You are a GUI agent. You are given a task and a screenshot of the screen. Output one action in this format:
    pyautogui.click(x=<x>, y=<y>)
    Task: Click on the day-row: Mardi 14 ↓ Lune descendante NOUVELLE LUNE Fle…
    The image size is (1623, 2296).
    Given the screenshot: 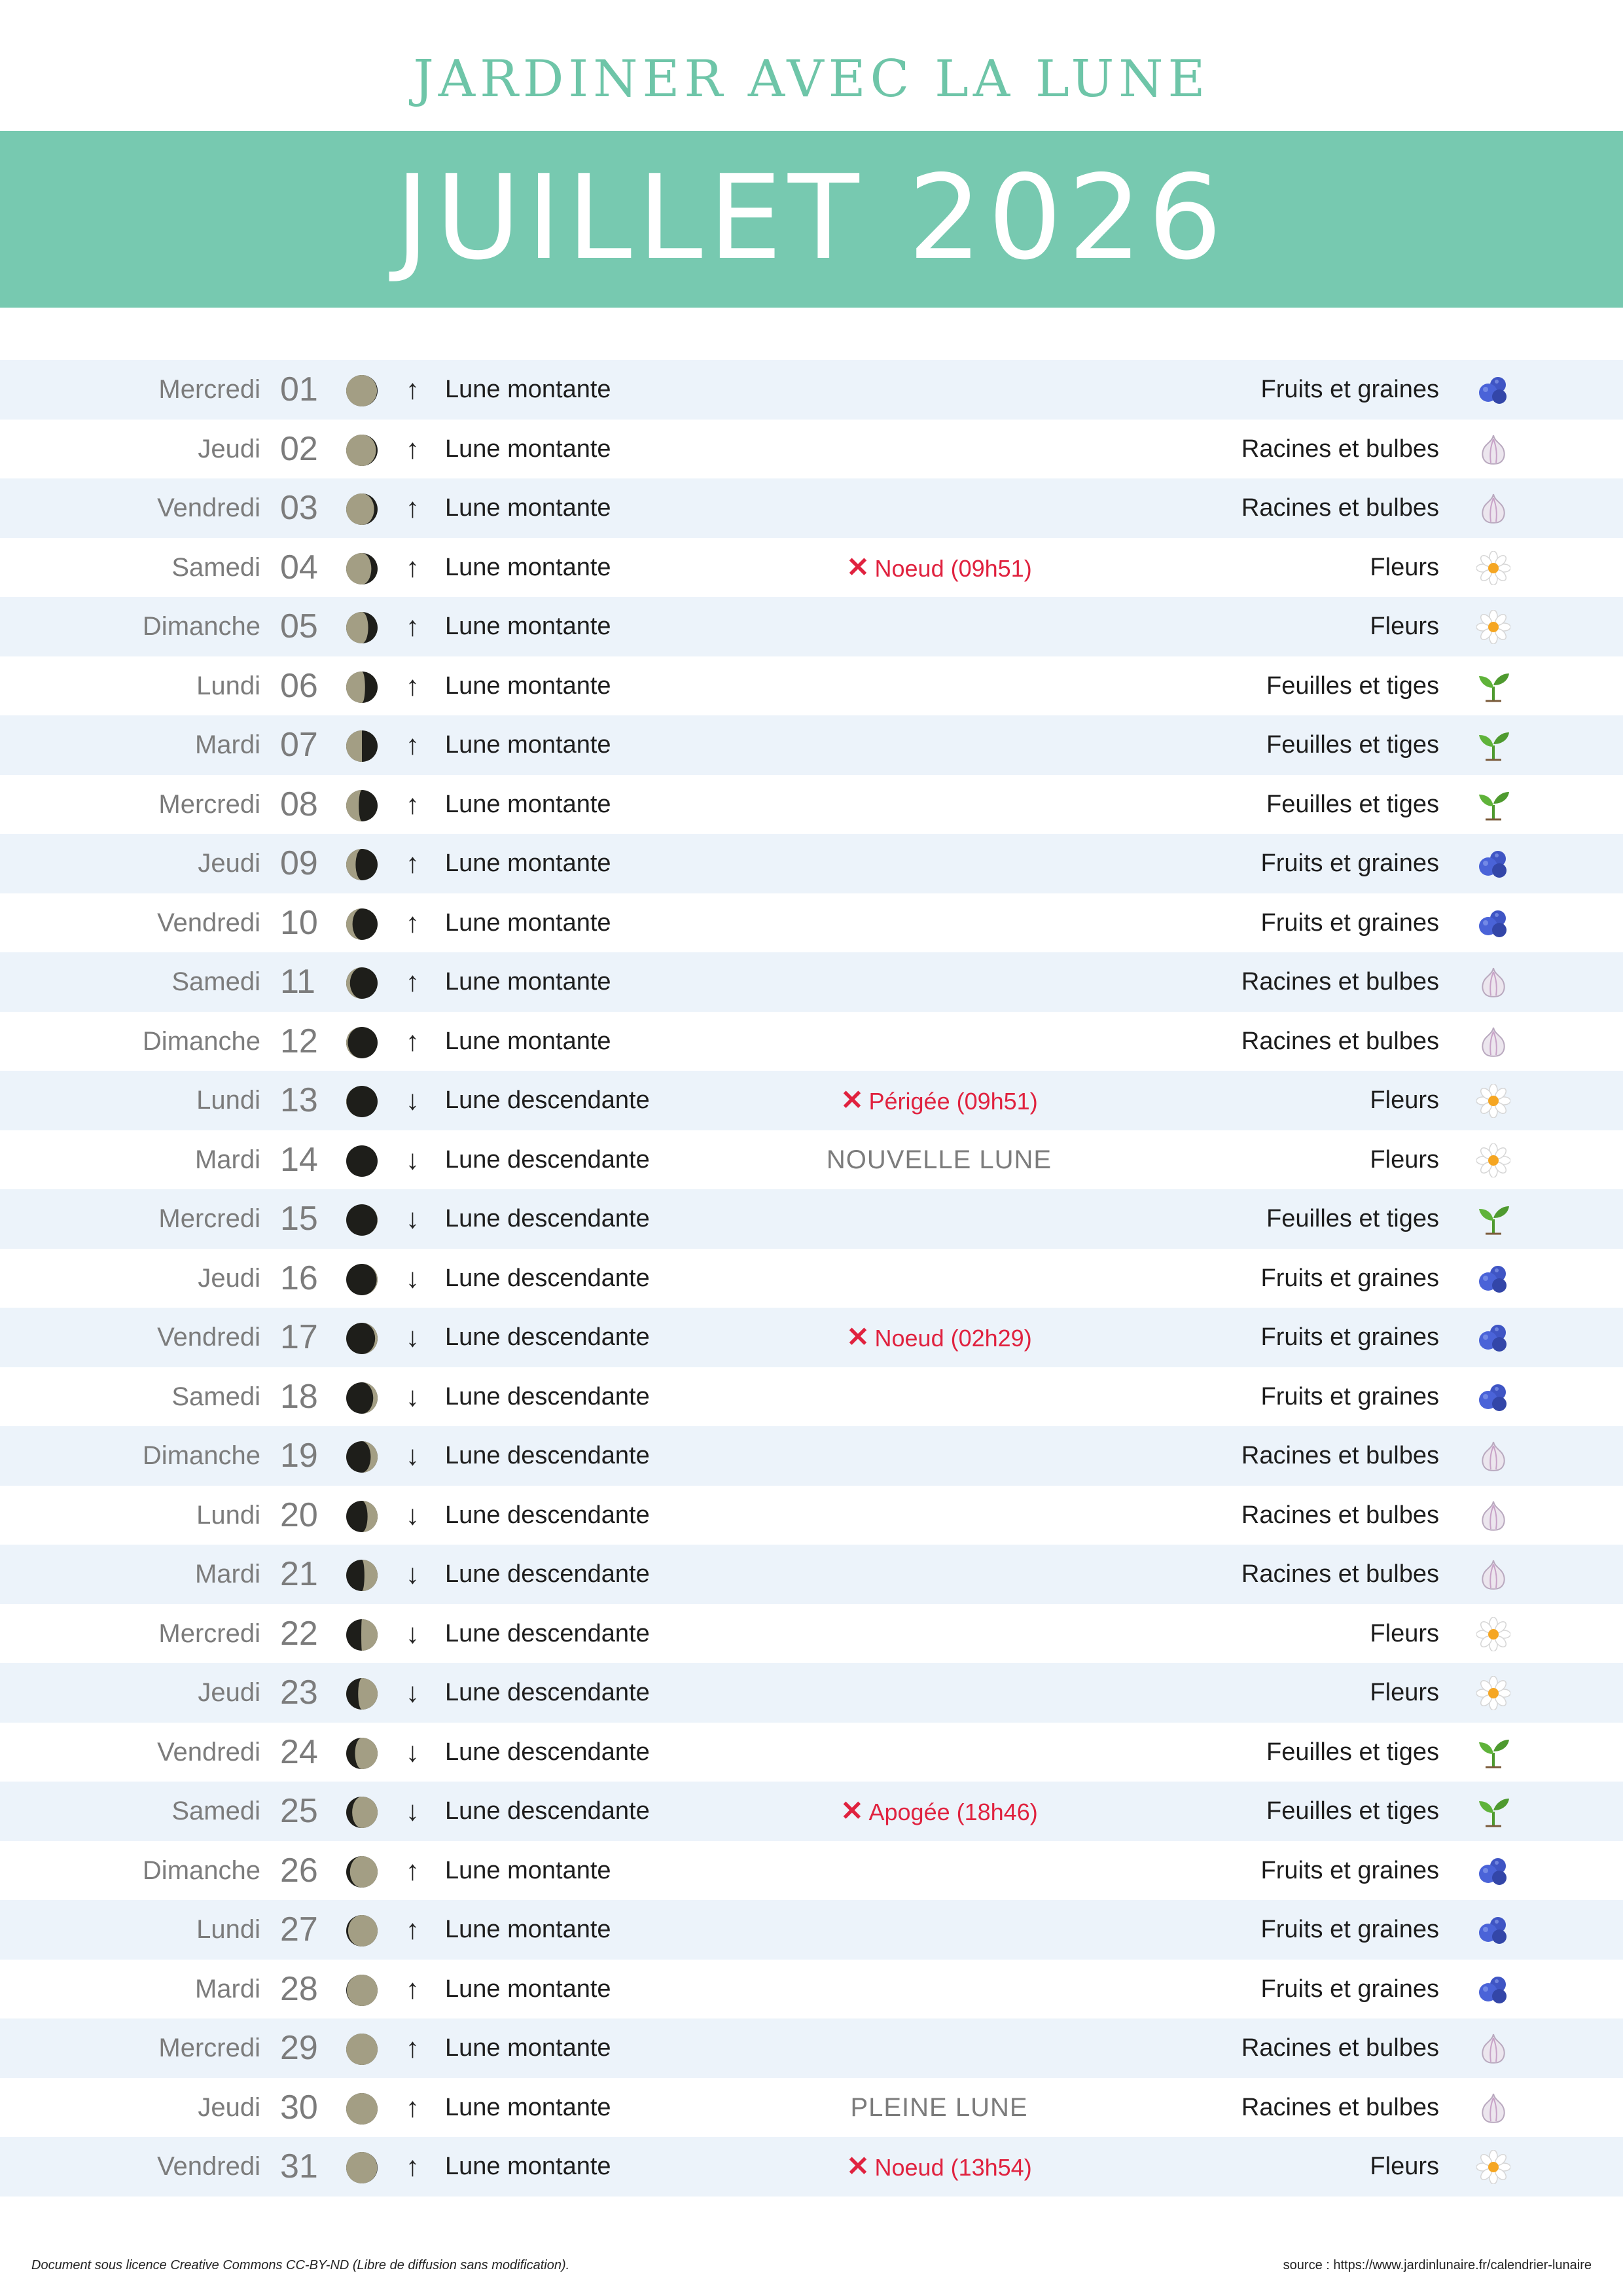 What is the action you would take?
    pyautogui.click(x=811, y=1160)
    